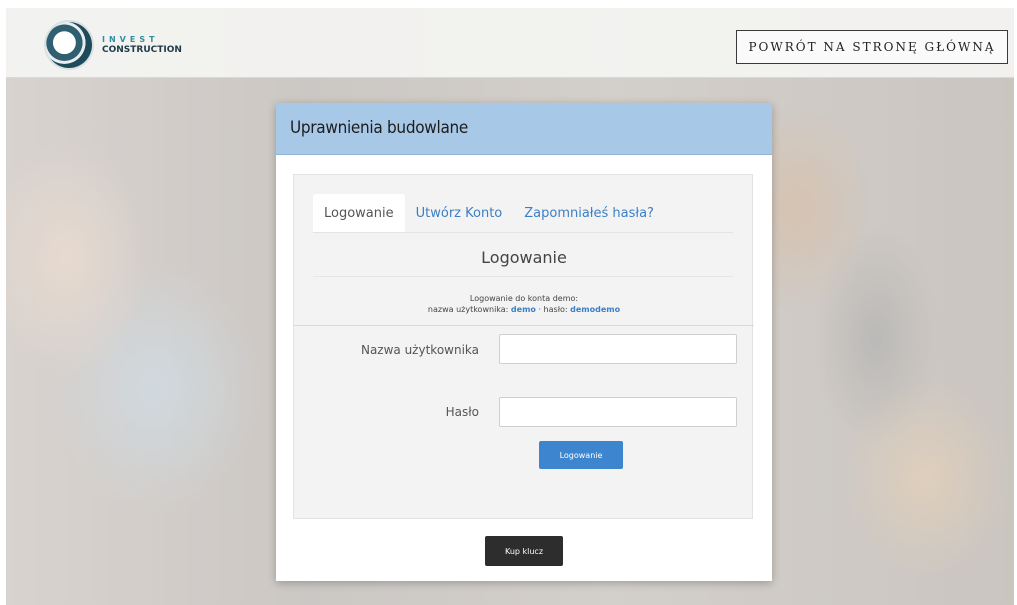 This screenshot has width=1017, height=605. What do you see at coordinates (69, 45) in the screenshot?
I see `logo-globe-icon` at bounding box center [69, 45].